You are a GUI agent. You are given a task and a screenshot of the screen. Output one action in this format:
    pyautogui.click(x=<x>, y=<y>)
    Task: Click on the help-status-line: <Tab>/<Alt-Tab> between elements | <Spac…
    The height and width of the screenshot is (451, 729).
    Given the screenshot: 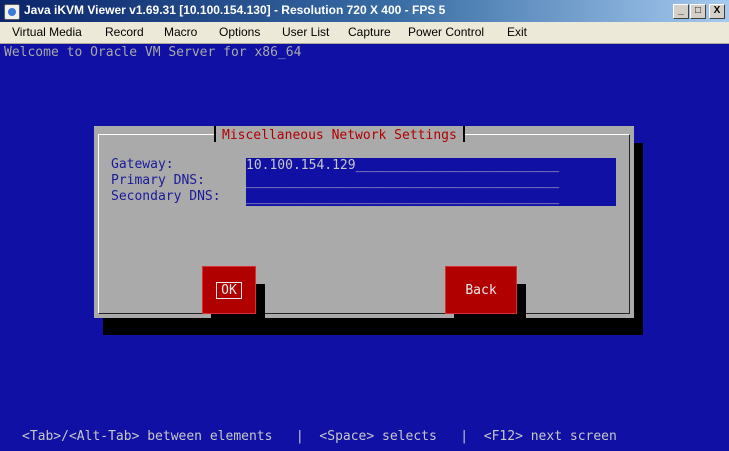 What is the action you would take?
    pyautogui.click(x=319, y=436)
    